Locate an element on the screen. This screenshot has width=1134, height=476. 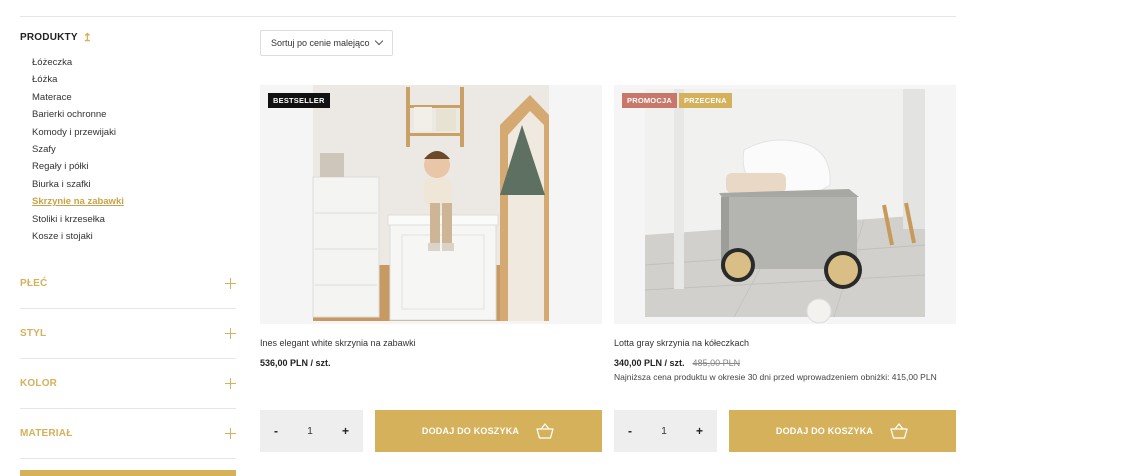
badge-promotion: PROMOCJA is located at coordinates (649, 100).